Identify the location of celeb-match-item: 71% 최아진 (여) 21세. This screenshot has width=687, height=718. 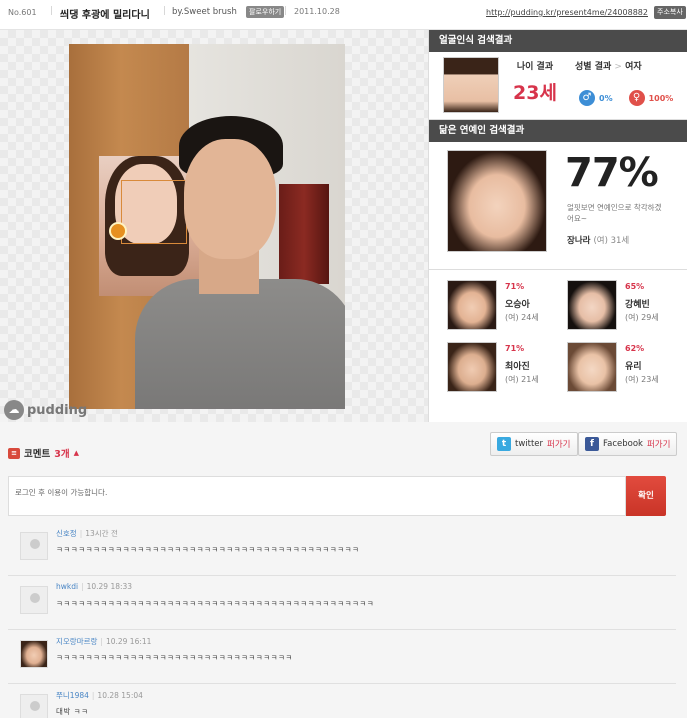
(507, 370).